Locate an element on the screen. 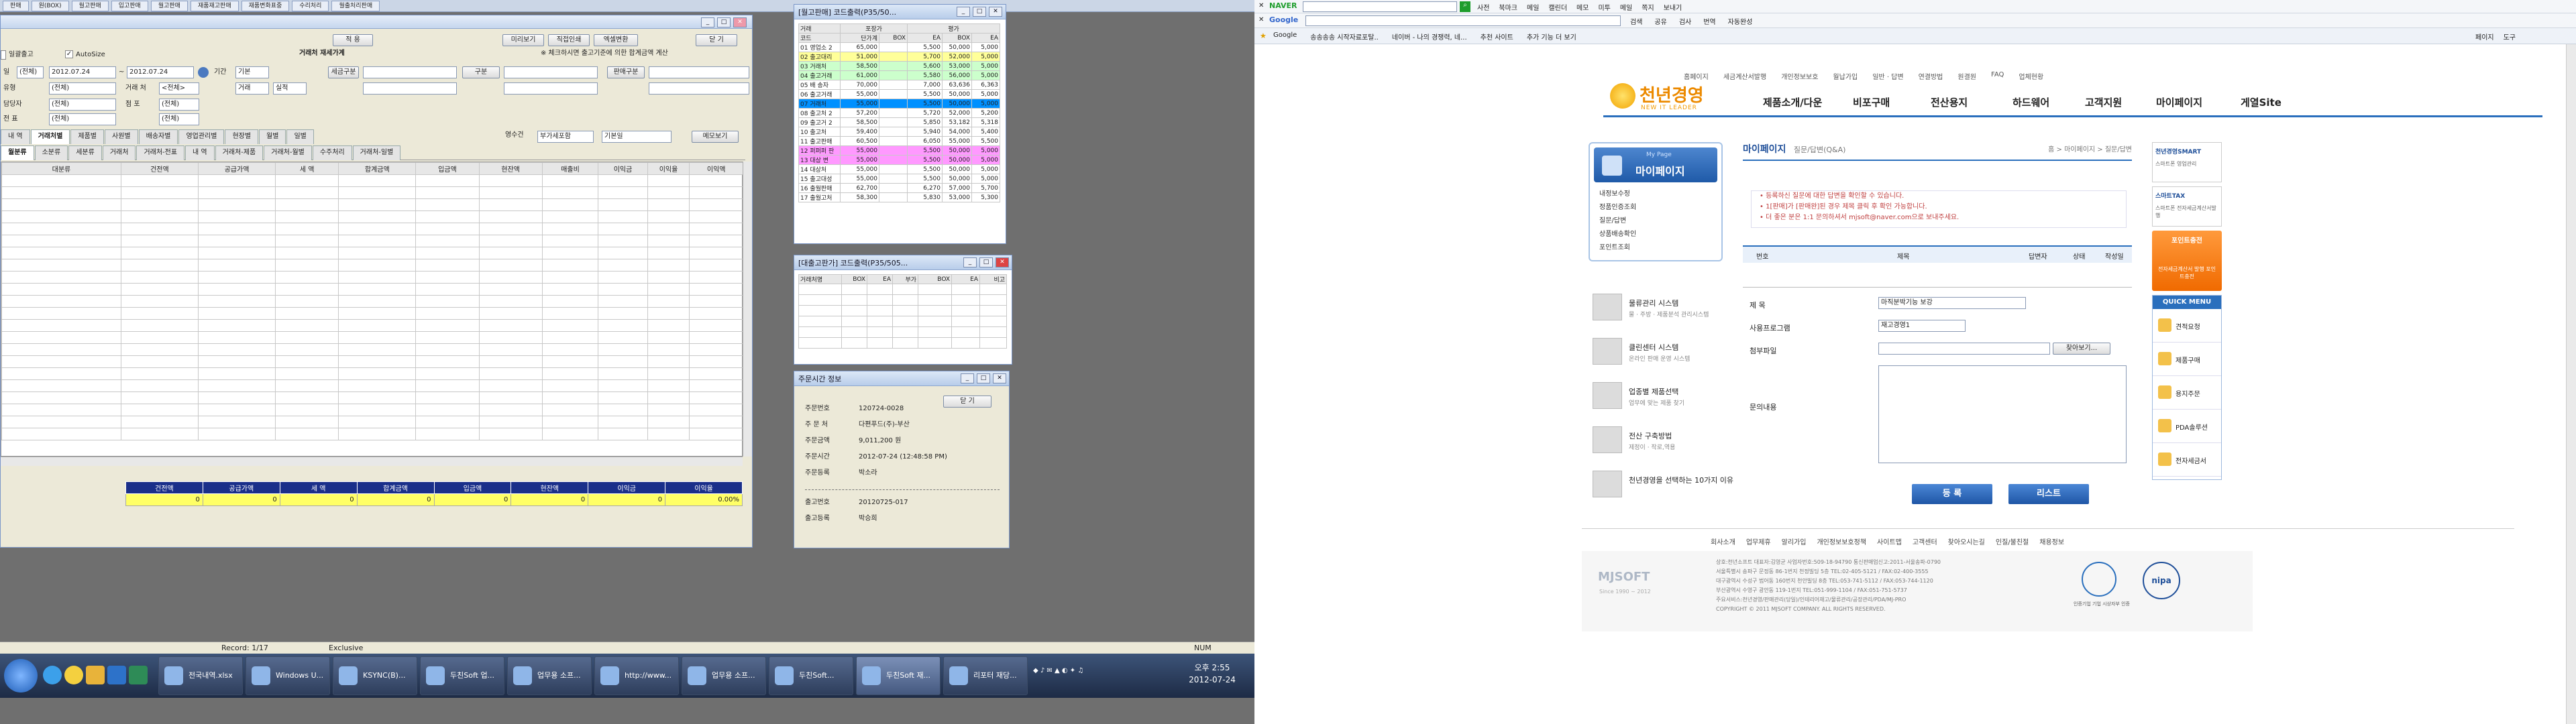 This screenshot has width=2576, height=724. folder-icon is located at coordinates (95, 675).